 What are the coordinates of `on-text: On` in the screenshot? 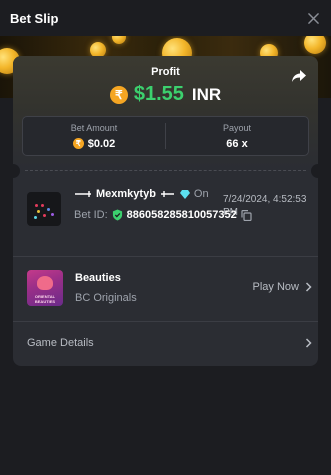 It's located at (201, 194).